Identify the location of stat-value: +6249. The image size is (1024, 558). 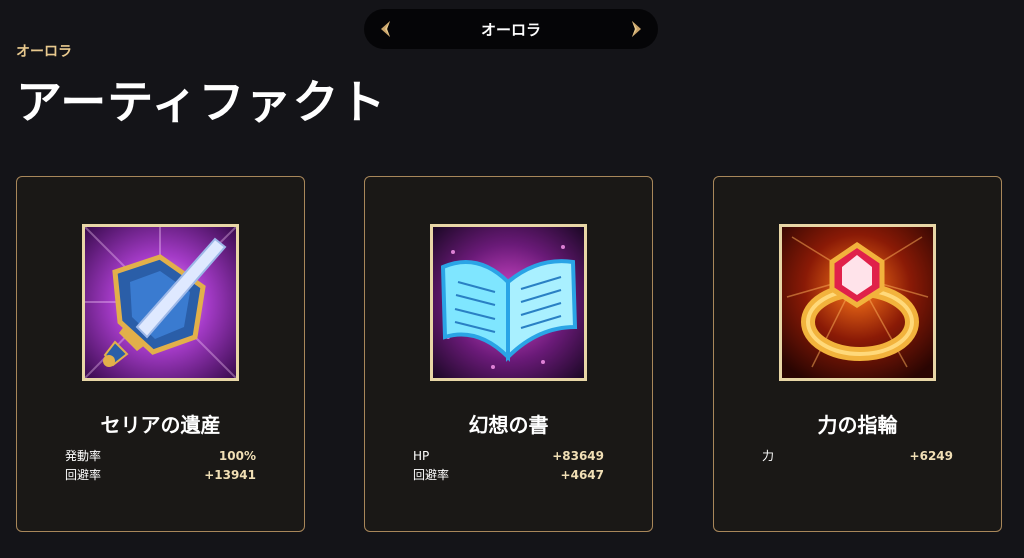
(931, 456).